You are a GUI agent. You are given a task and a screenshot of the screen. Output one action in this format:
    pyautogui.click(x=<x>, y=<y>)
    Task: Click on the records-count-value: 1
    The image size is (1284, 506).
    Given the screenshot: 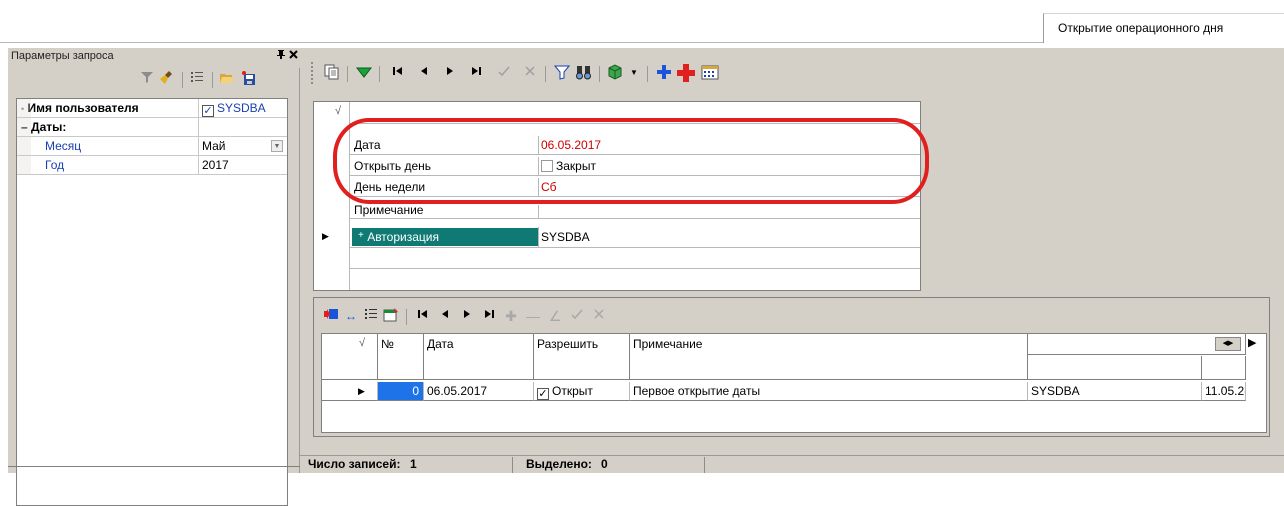 What is the action you would take?
    pyautogui.click(x=413, y=464)
    